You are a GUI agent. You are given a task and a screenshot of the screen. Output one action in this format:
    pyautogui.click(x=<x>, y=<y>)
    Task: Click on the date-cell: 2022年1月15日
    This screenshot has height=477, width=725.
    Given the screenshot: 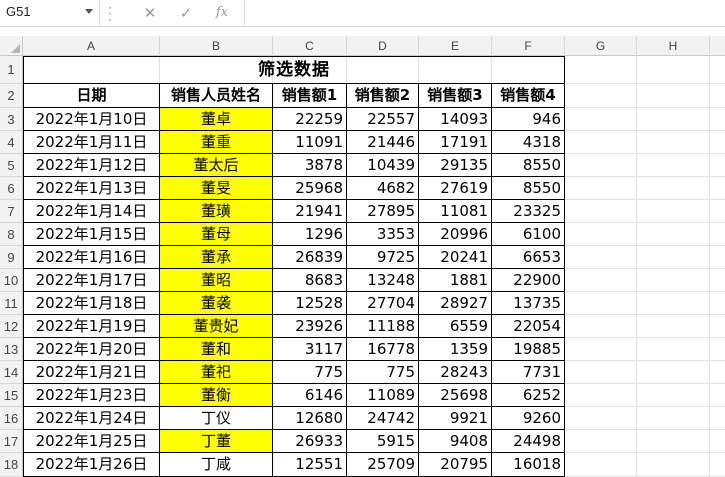 What is the action you would take?
    pyautogui.click(x=91, y=234)
    